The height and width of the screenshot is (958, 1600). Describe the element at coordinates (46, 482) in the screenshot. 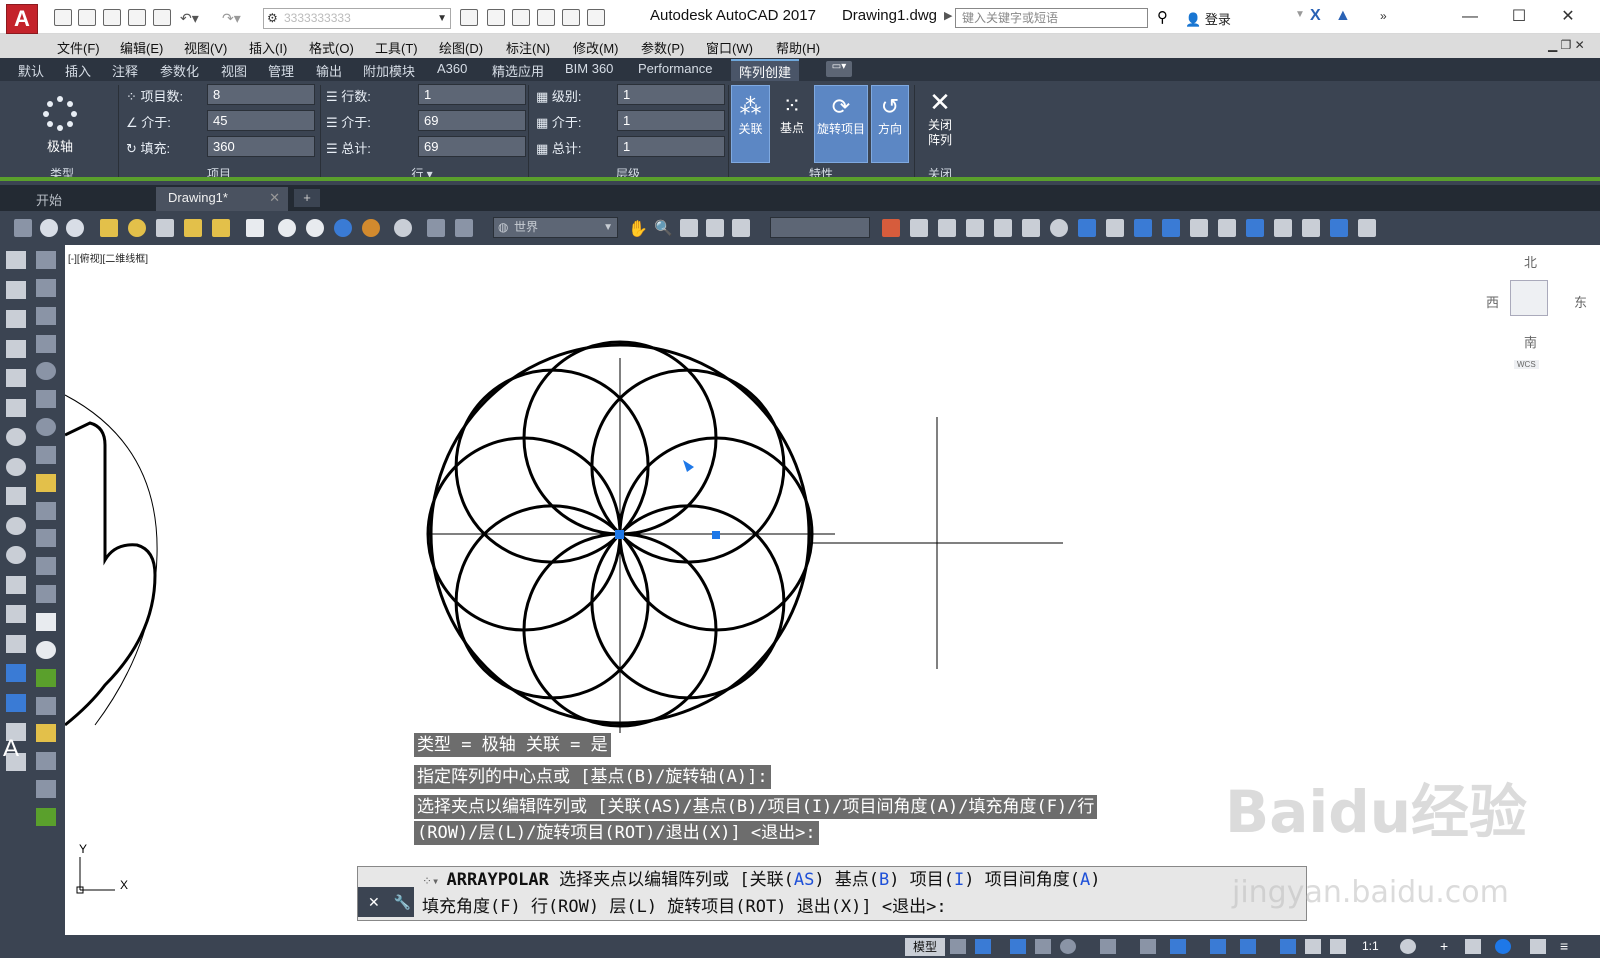

I see `quick-dim-icon` at that location.